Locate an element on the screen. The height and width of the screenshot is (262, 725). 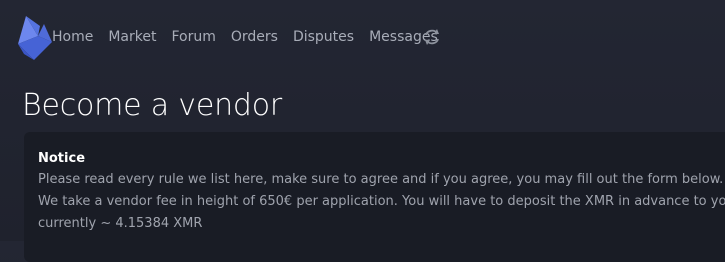
nav-forum: Forum is located at coordinates (193, 37).